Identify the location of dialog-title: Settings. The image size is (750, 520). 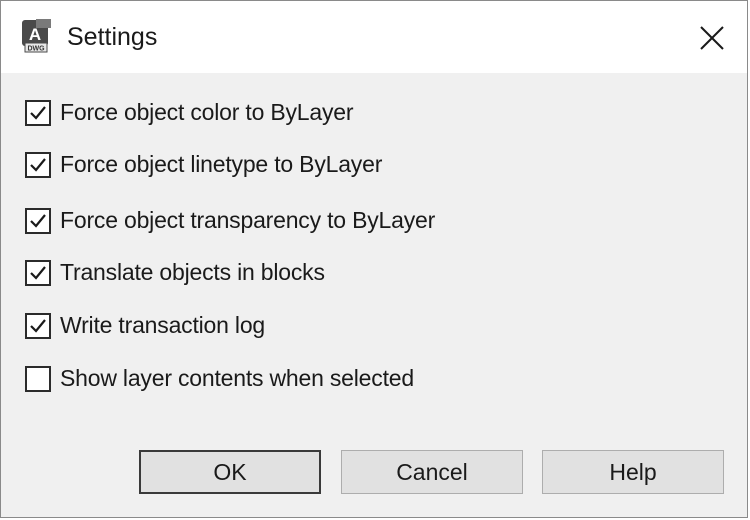
(112, 37).